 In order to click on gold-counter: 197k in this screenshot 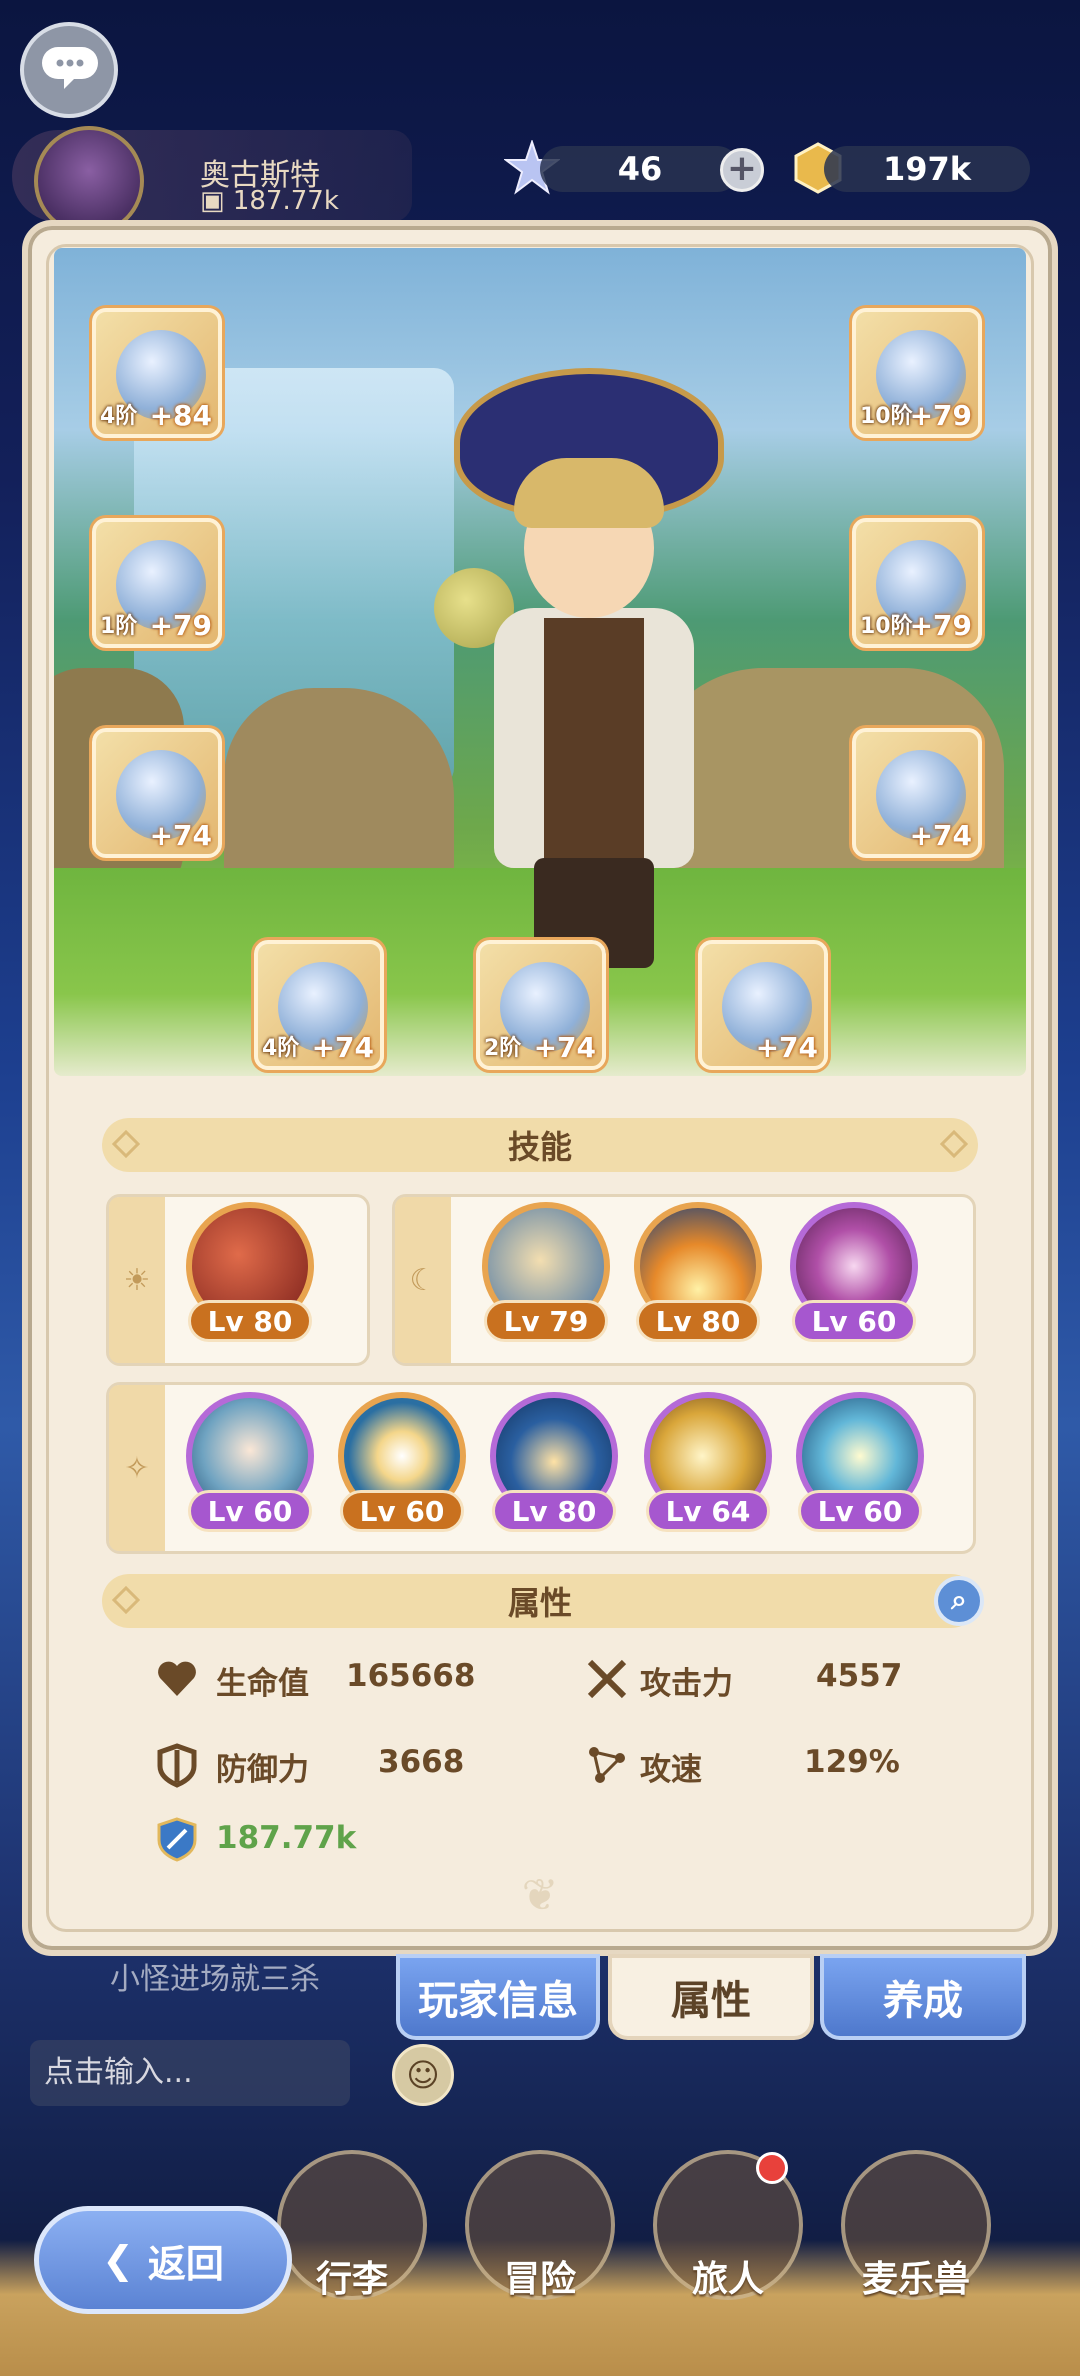, I will do `click(927, 169)`.